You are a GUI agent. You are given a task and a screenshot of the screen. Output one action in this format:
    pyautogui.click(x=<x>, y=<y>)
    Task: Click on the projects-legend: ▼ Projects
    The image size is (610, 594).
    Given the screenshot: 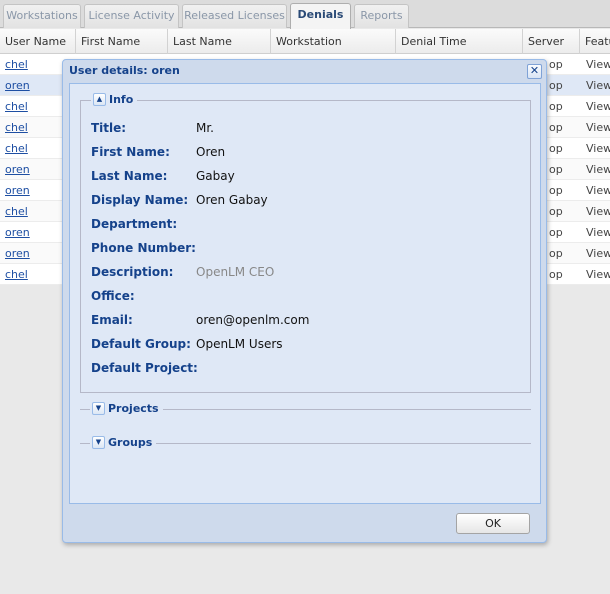 What is the action you would take?
    pyautogui.click(x=126, y=408)
    